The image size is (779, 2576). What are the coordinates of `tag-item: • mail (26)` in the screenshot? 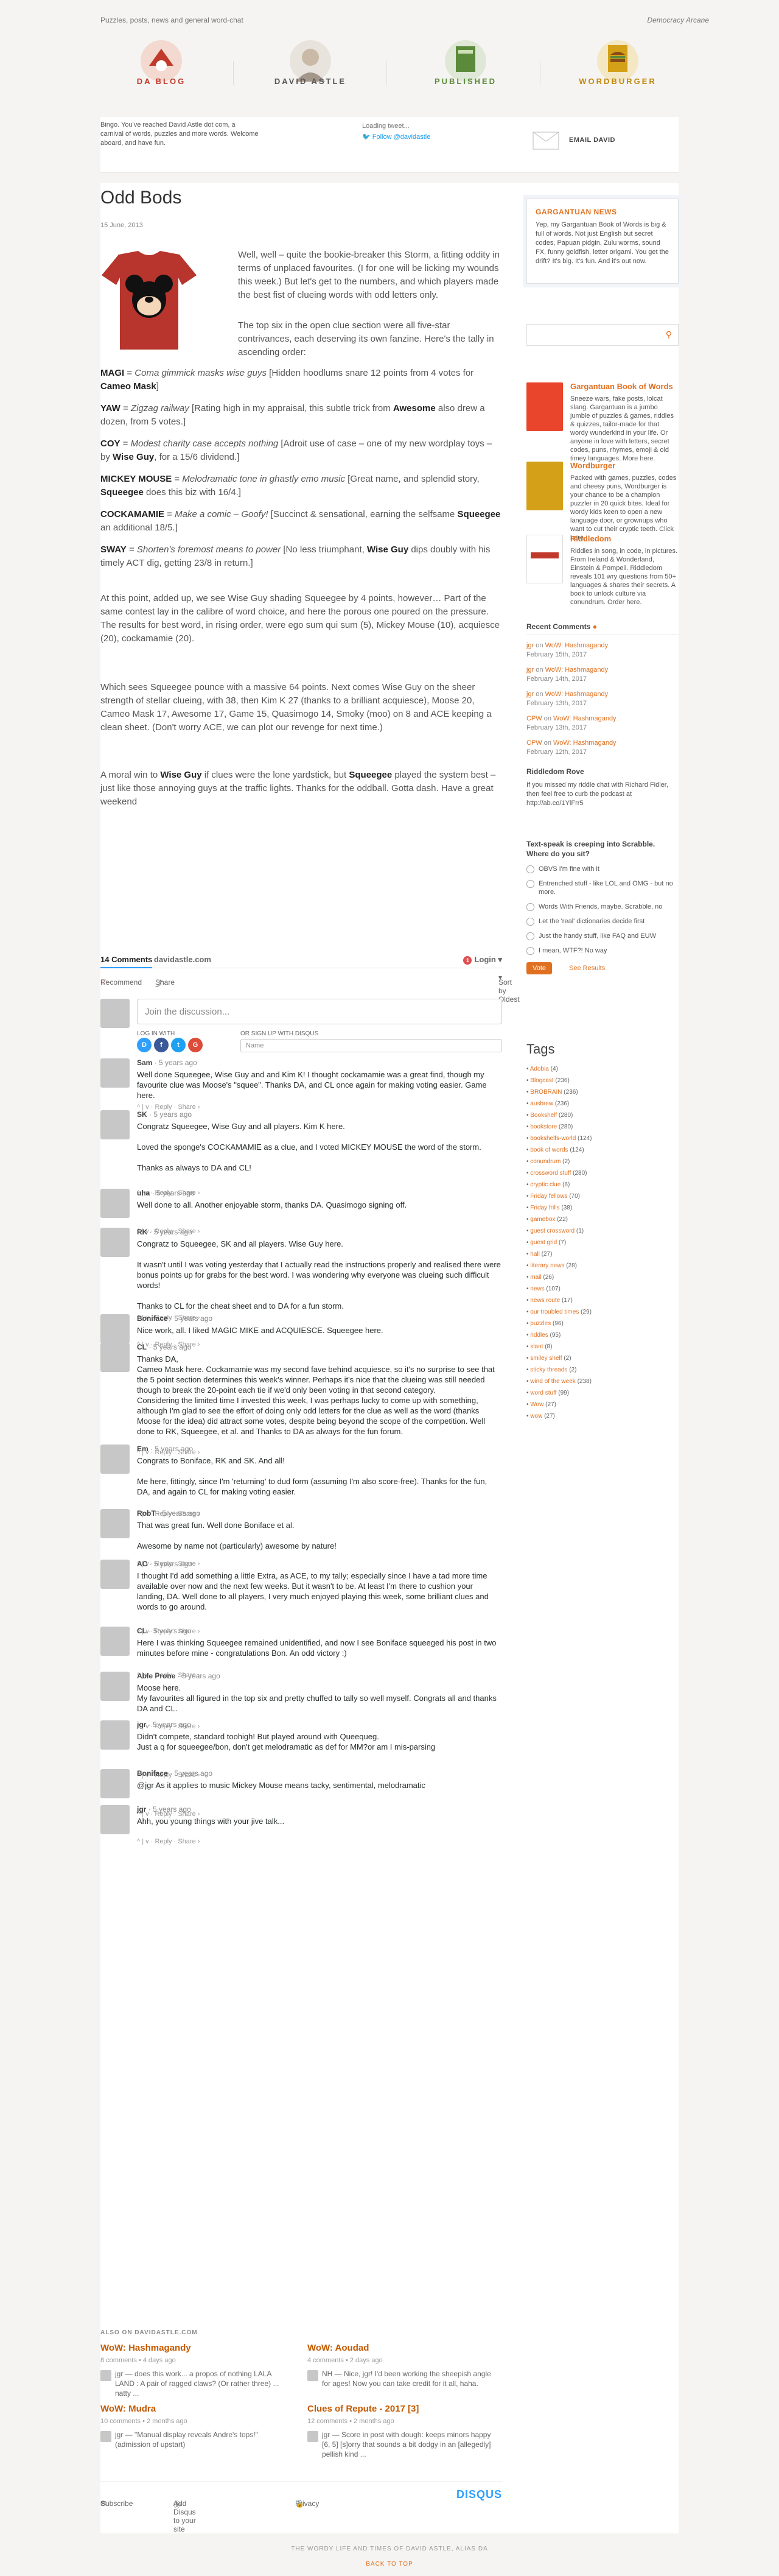 It's located at (602, 1277).